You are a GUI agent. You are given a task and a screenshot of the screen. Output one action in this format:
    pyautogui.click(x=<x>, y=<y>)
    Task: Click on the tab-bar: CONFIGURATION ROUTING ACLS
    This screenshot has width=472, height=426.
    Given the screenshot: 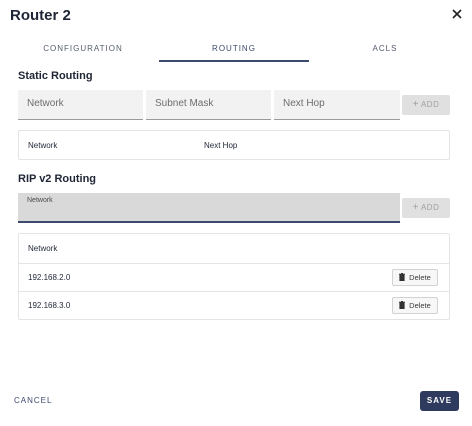 What is the action you would take?
    pyautogui.click(x=236, y=51)
    